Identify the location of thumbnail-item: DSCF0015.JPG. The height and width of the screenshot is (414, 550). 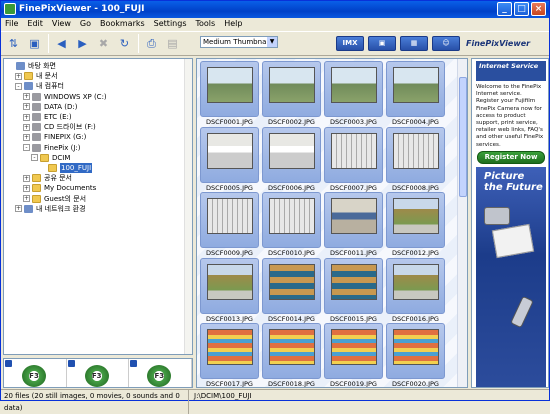
(353, 291).